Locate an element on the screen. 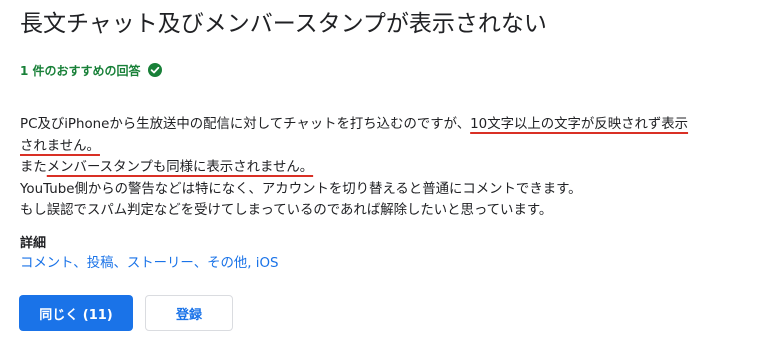  details-tags: コメント、投稿、ストーリー、その他, iOS is located at coordinates (149, 261).